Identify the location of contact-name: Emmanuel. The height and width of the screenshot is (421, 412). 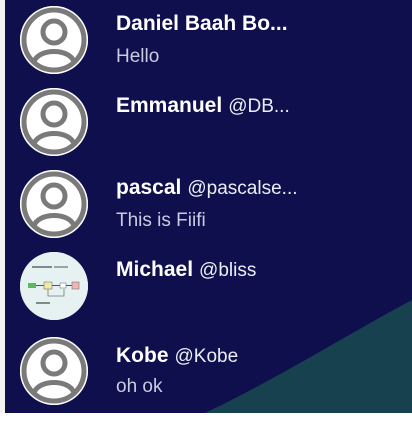
(169, 105).